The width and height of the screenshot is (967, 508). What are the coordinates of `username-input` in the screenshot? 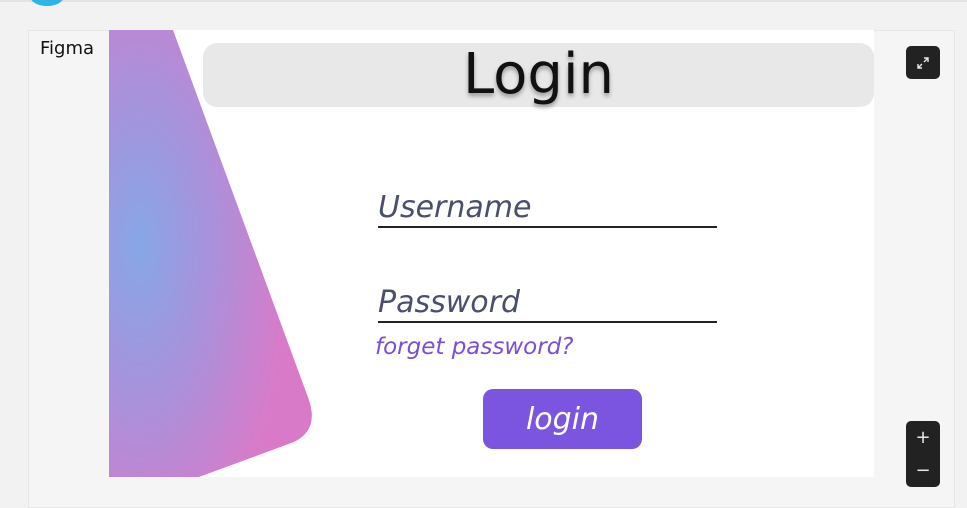 It's located at (547, 207).